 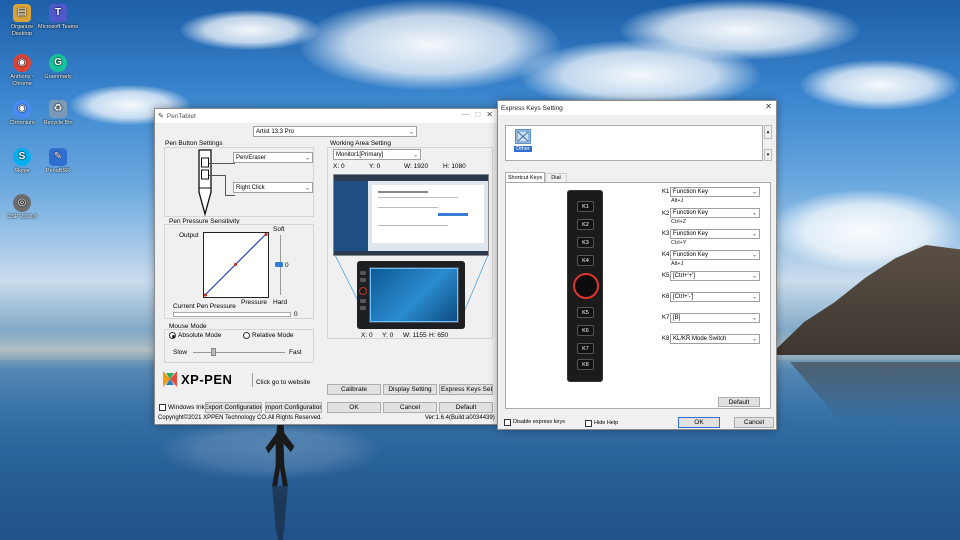 I want to click on tablet-h-value: 650, so click(x=443, y=335).